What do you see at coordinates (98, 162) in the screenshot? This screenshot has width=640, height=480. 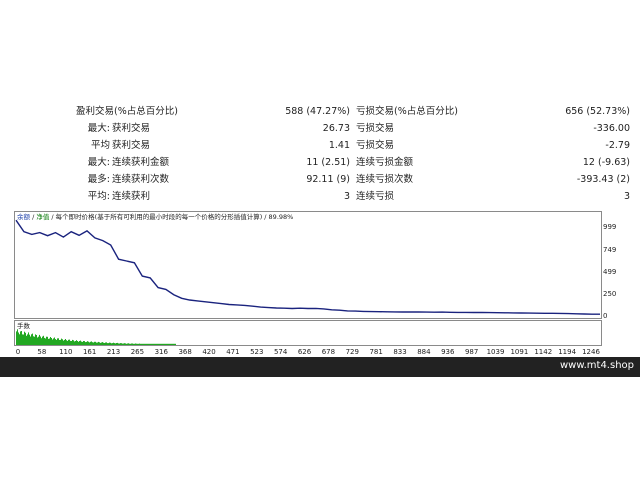 I see `stat-prefix-max: 最大:` at bounding box center [98, 162].